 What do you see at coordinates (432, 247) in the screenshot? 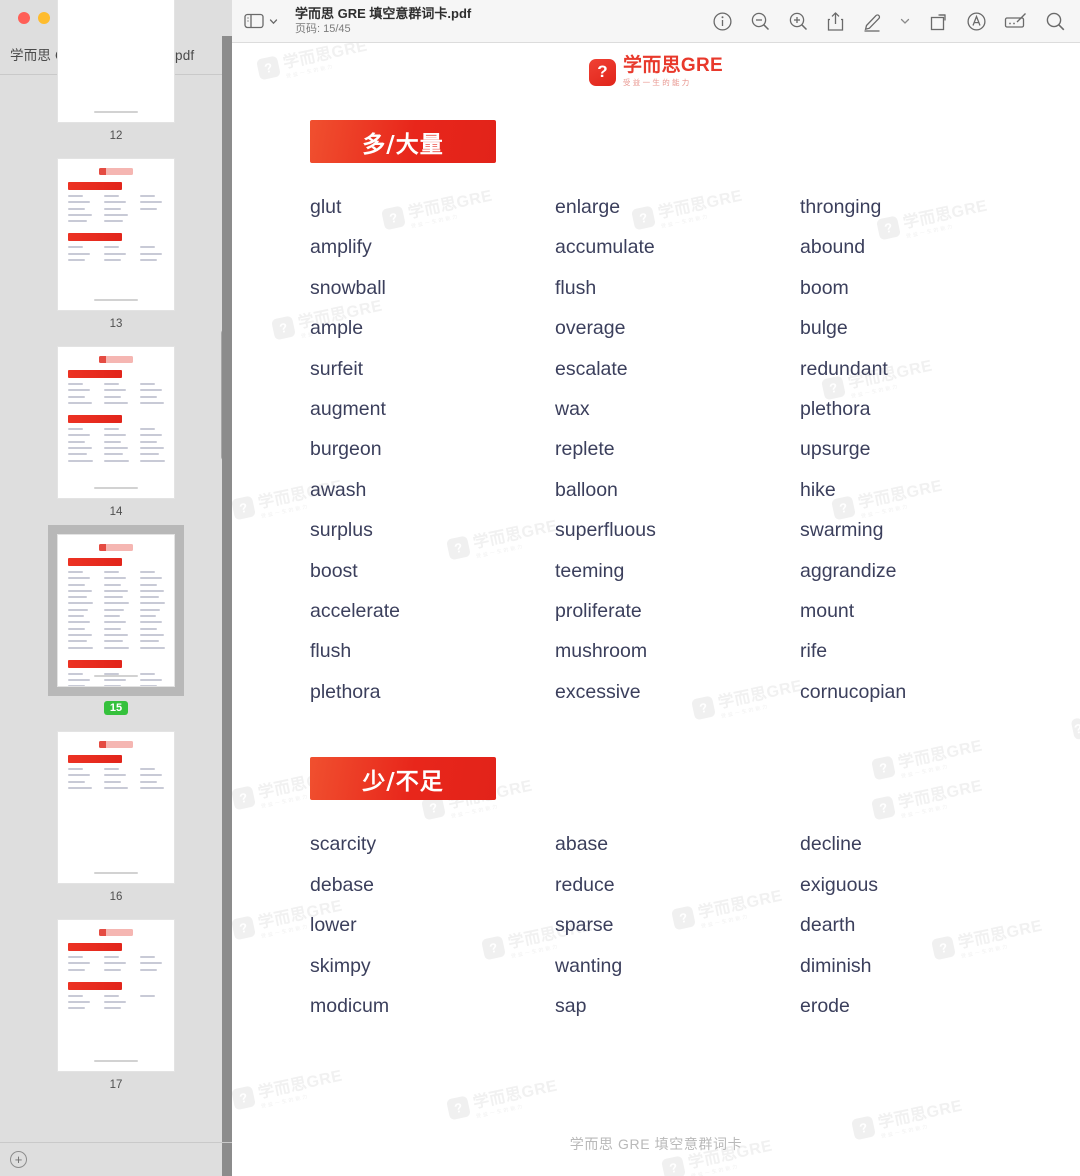
I see `word-item: amplify` at bounding box center [432, 247].